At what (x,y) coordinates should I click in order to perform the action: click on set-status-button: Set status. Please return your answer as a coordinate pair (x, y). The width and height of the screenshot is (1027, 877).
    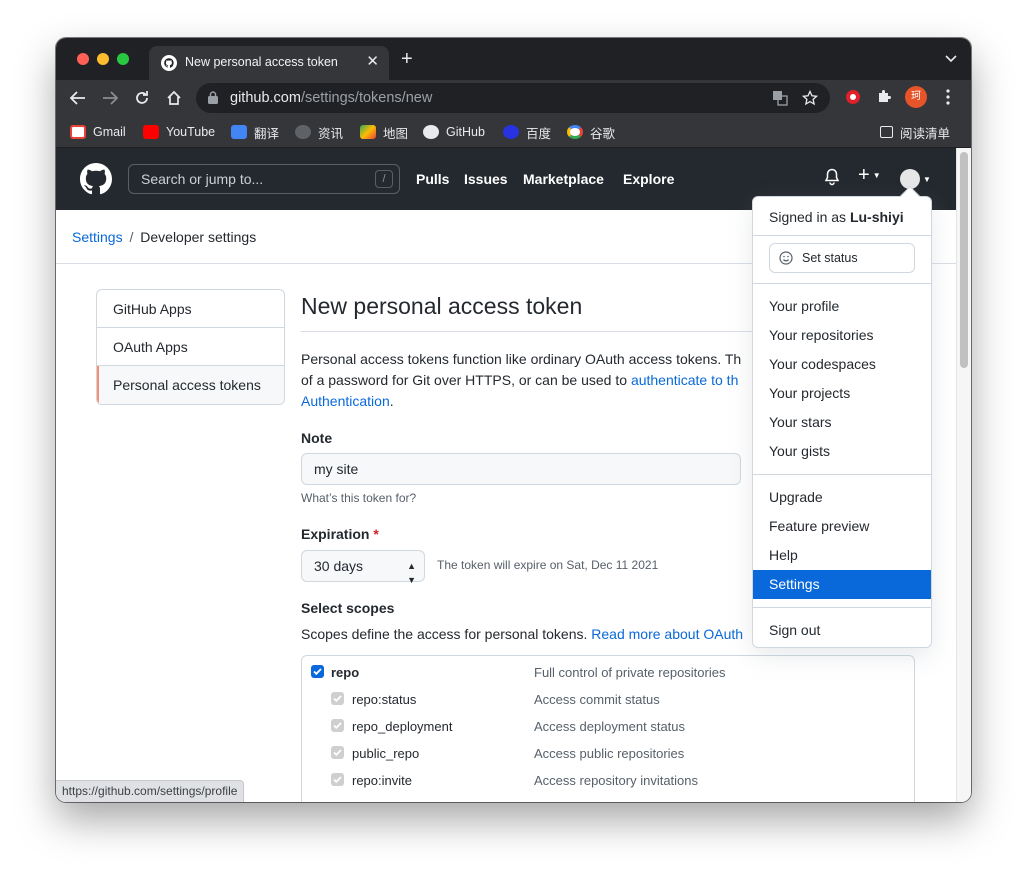
    Looking at the image, I should click on (842, 258).